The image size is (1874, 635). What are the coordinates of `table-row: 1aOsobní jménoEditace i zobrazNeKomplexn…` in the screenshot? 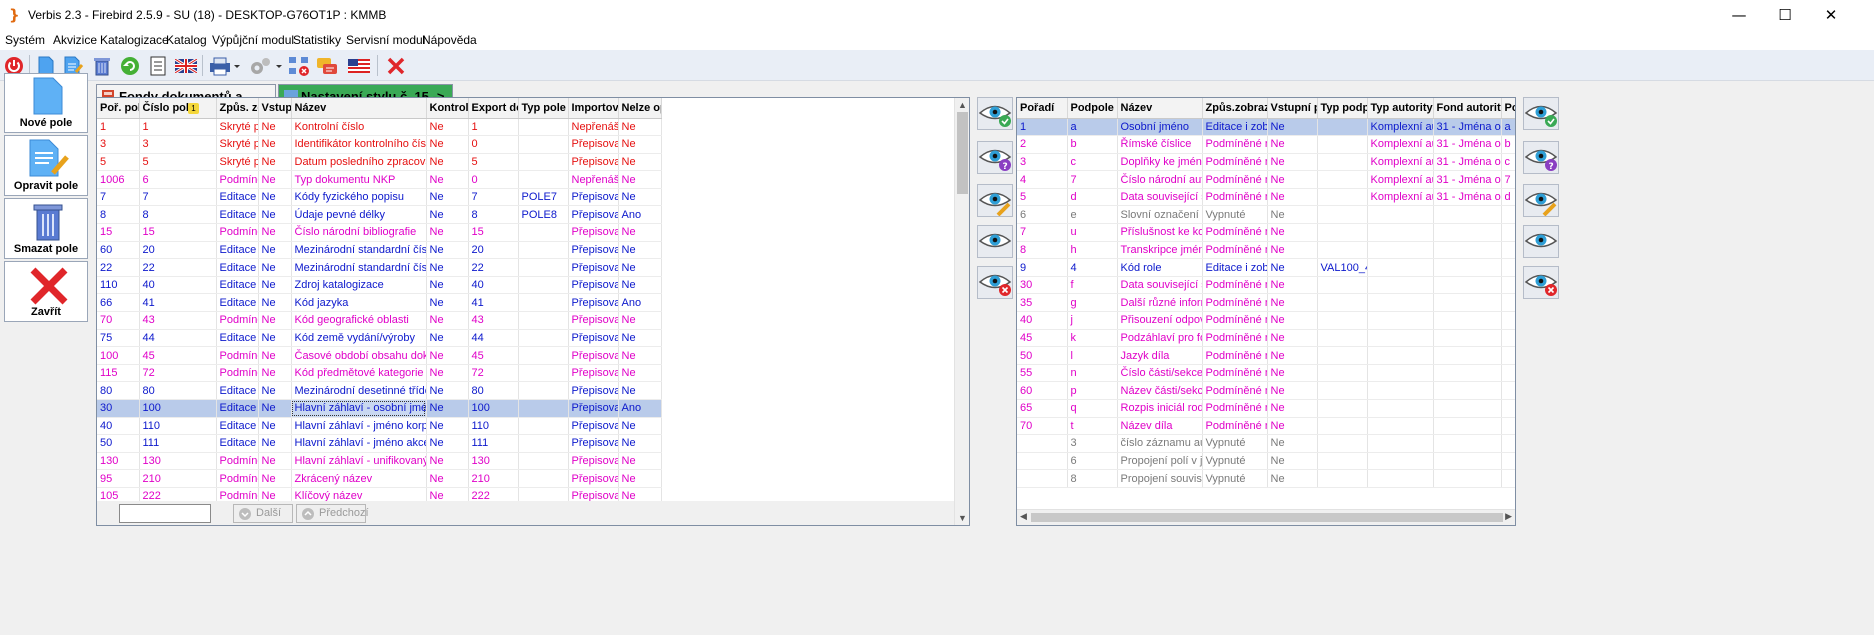 It's located at (1266, 127).